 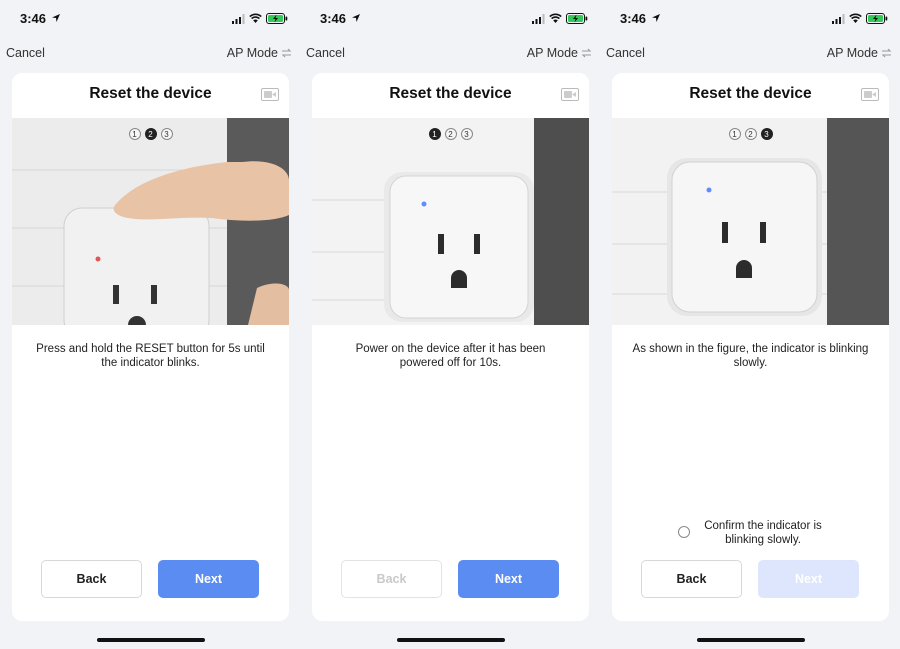 I want to click on step-2-active: 2, so click(x=150, y=134).